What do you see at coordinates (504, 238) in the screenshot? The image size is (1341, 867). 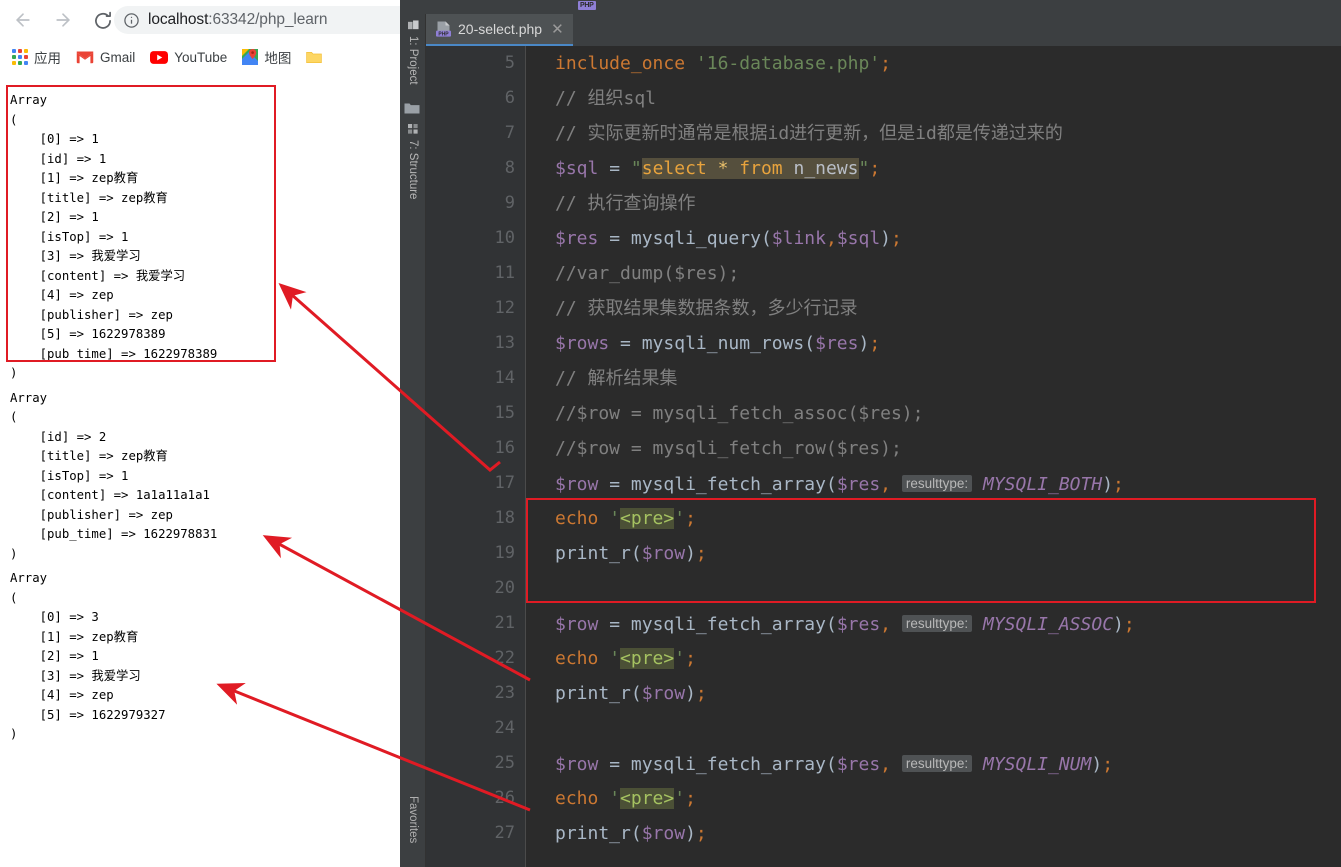 I see `line-number: 10` at bounding box center [504, 238].